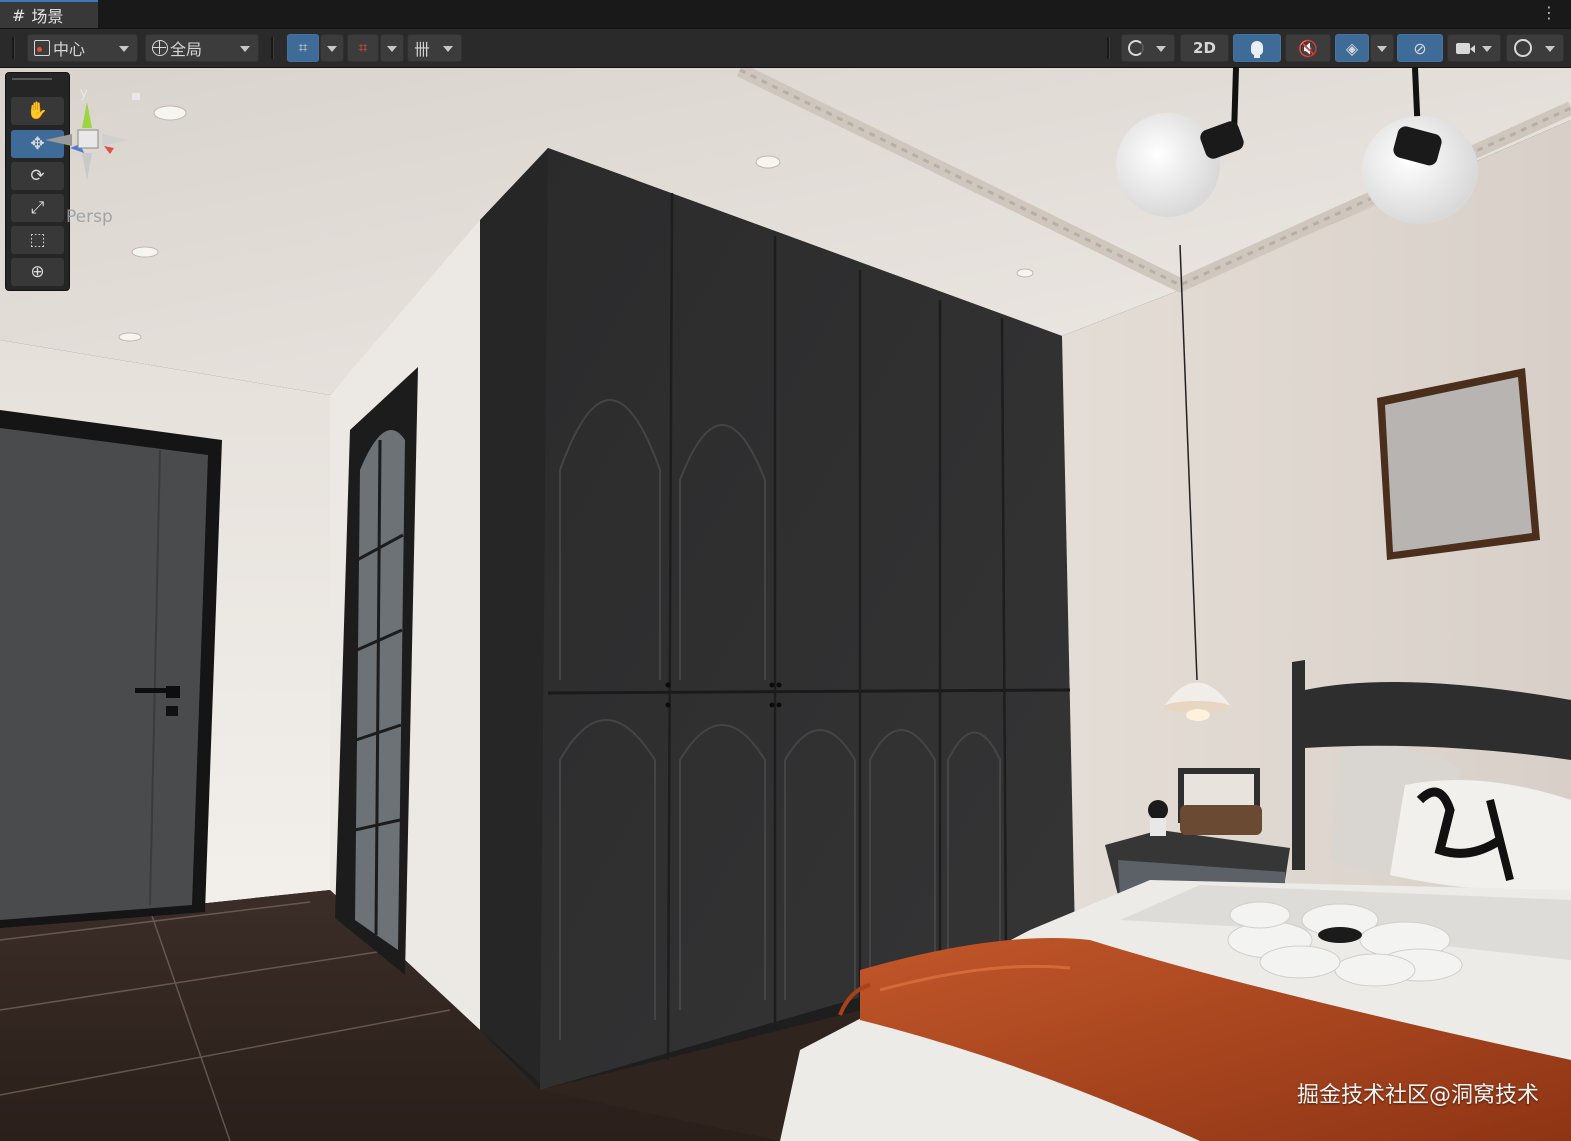 The image size is (1571, 1141). I want to click on scale-tool-button: ⤢, so click(37, 208).